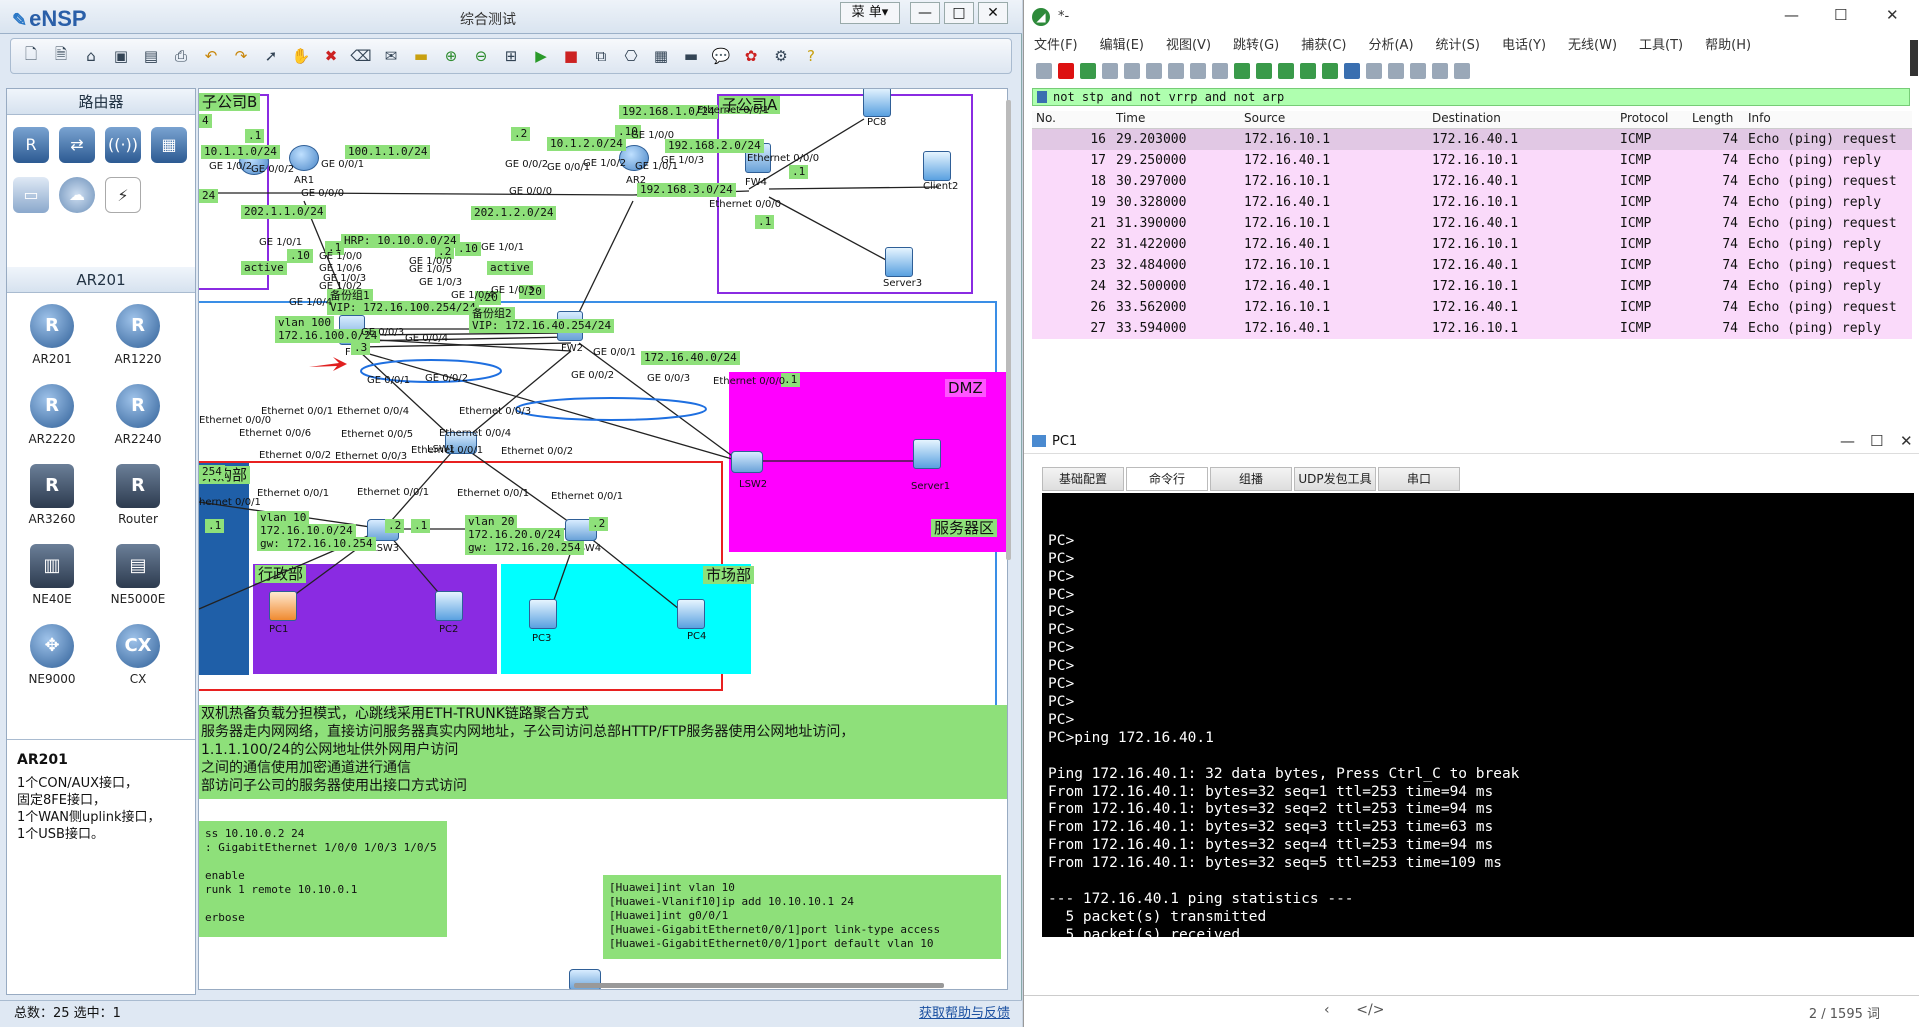 This screenshot has width=1919, height=1027. What do you see at coordinates (511, 56) in the screenshot?
I see `fit-window-icon: ⊞` at bounding box center [511, 56].